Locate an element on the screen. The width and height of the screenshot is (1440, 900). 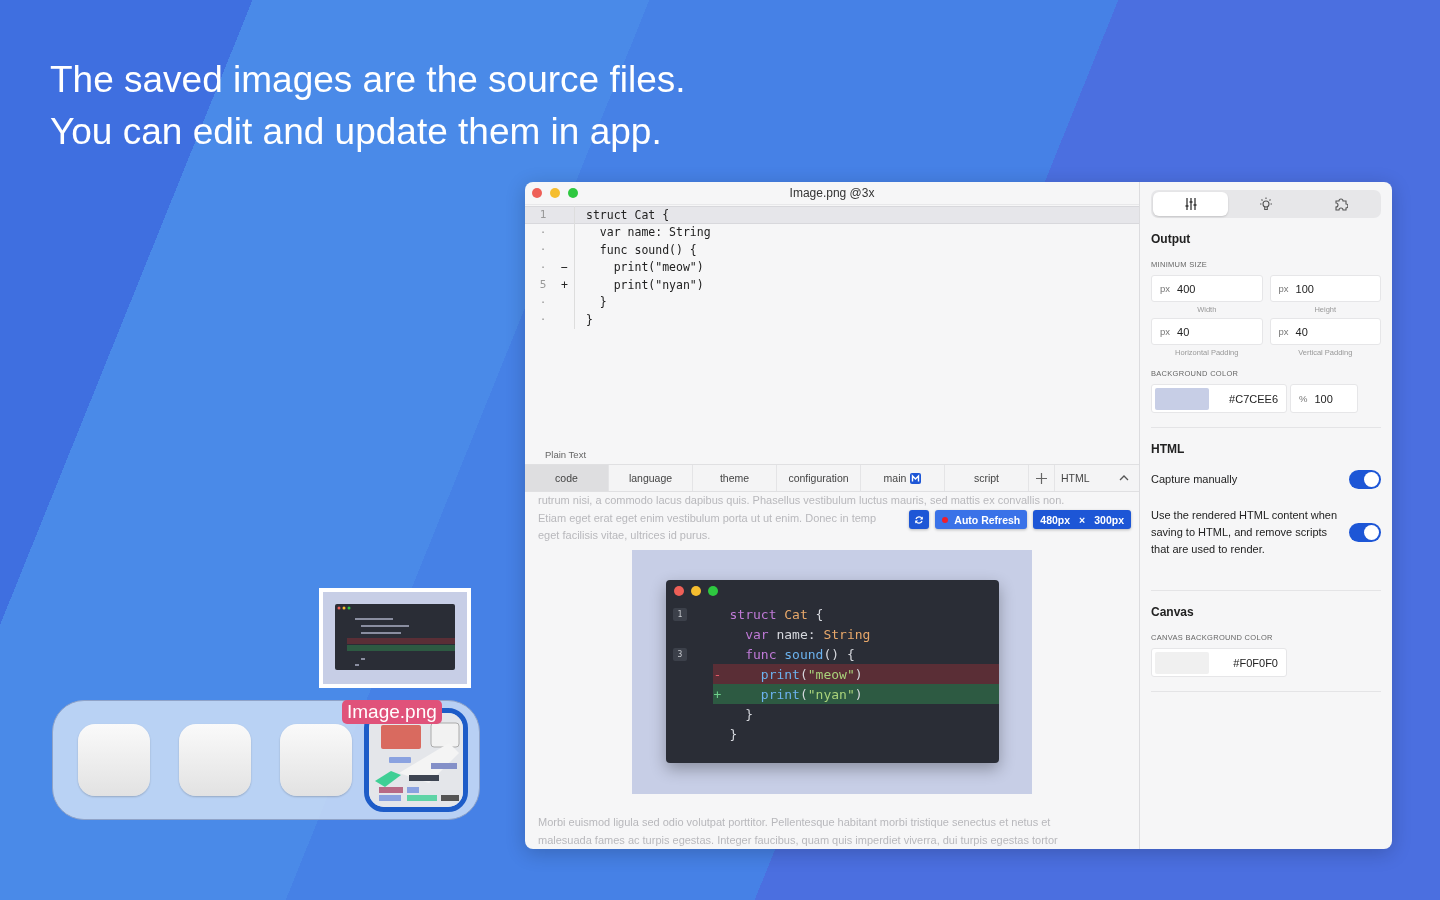
input-field: px 100 is located at coordinates (1325, 288).